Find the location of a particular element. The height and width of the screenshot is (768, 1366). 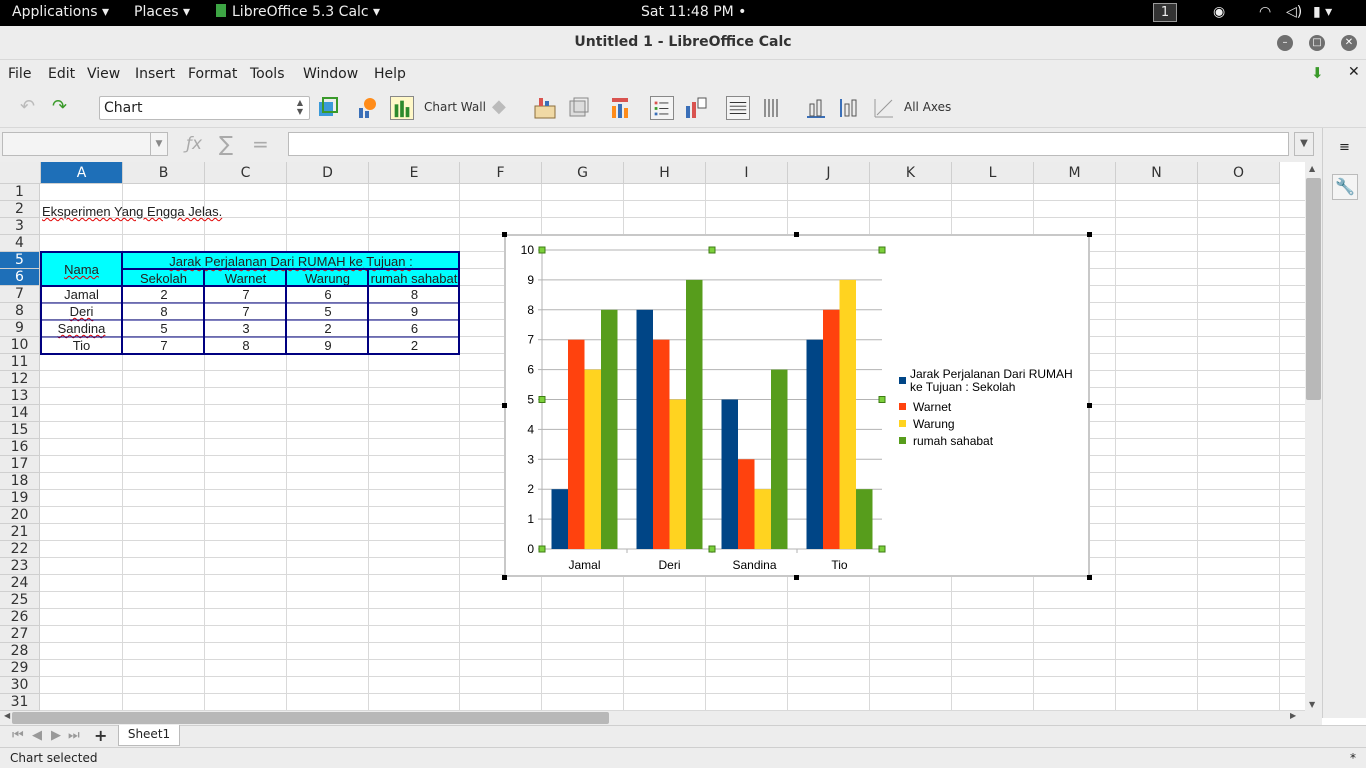

prev-sheet-icon: ◀ is located at coordinates (37, 735).